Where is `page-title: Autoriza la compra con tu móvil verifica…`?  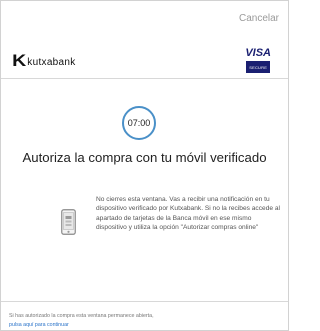
page-title: Autoriza la compra con tu móvil verifica… is located at coordinates (144, 157).